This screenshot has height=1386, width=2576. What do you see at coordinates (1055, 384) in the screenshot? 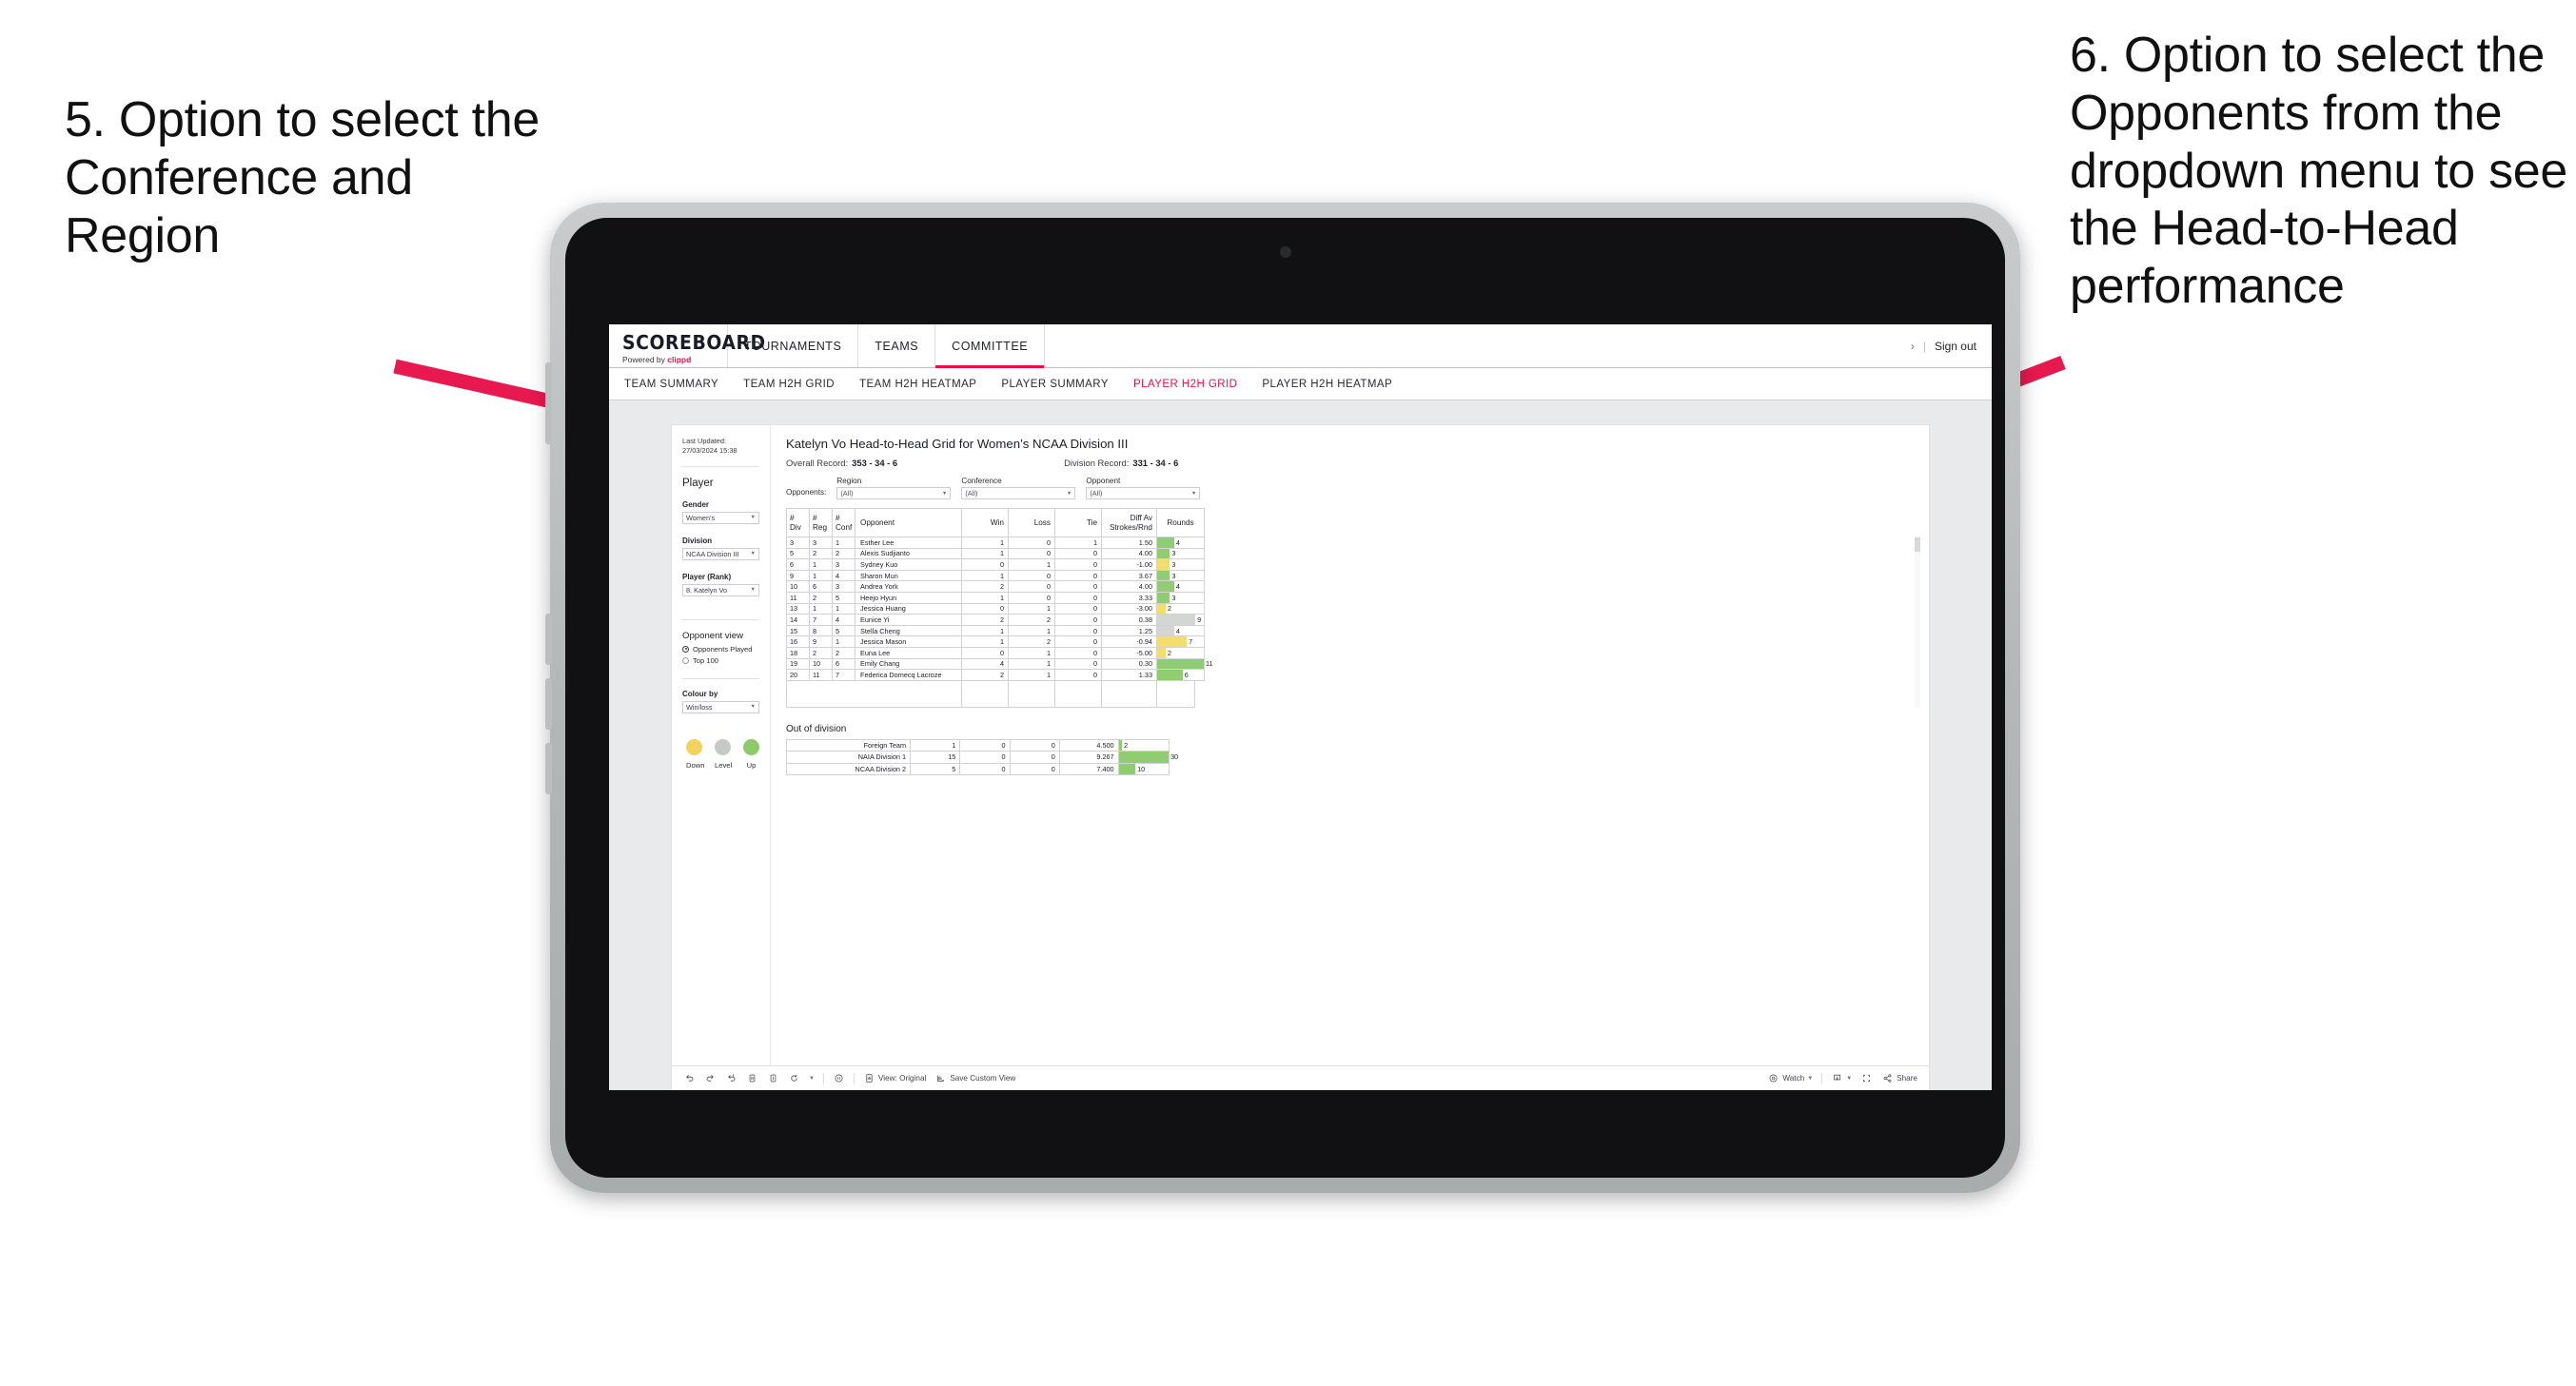
I see `subnav-item-player-summary: PLAYER SUMMARY` at bounding box center [1055, 384].